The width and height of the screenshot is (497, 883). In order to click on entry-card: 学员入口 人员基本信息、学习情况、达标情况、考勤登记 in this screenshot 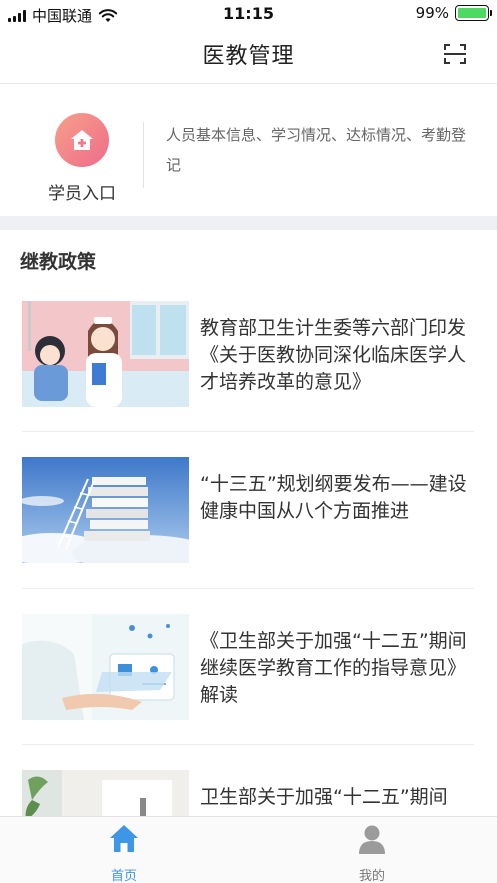, I will do `click(248, 150)`.